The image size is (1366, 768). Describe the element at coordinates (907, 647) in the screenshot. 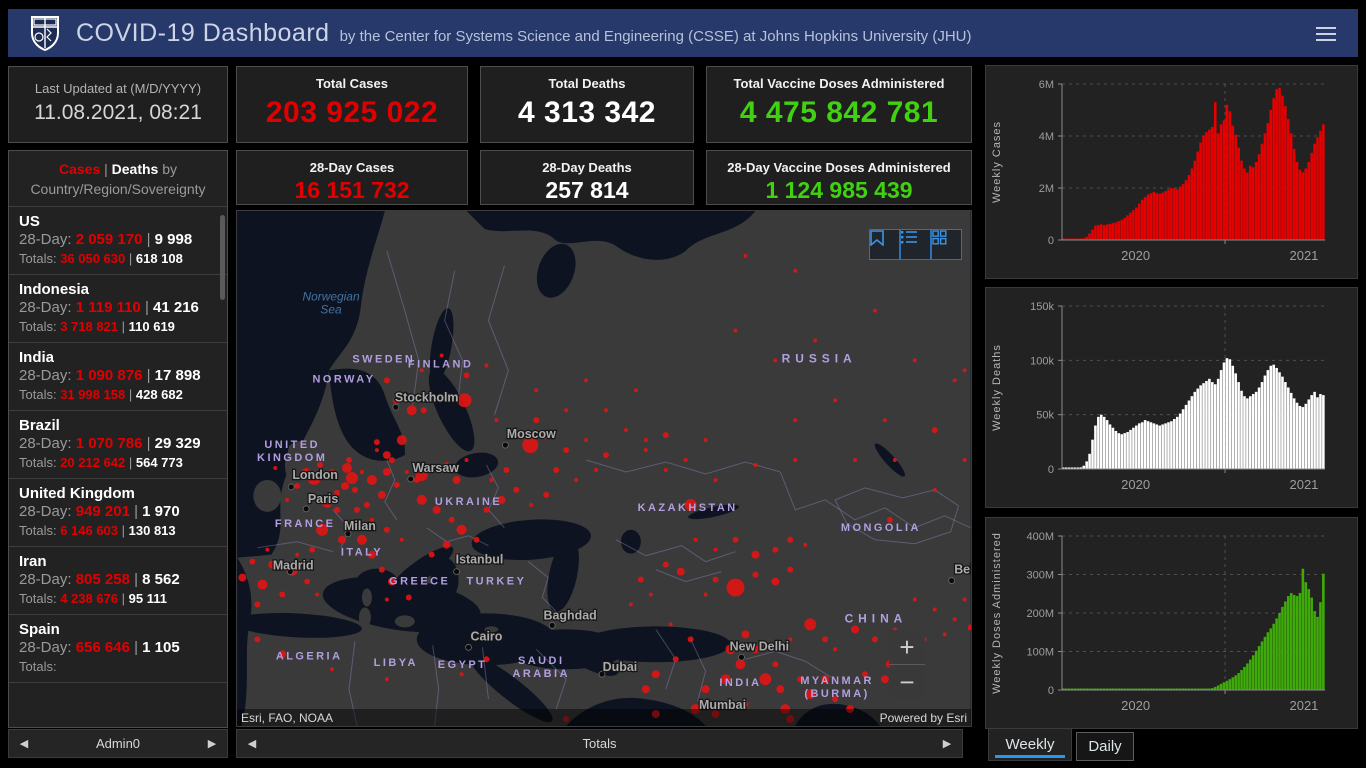

I see `zoom-in-button: +` at that location.